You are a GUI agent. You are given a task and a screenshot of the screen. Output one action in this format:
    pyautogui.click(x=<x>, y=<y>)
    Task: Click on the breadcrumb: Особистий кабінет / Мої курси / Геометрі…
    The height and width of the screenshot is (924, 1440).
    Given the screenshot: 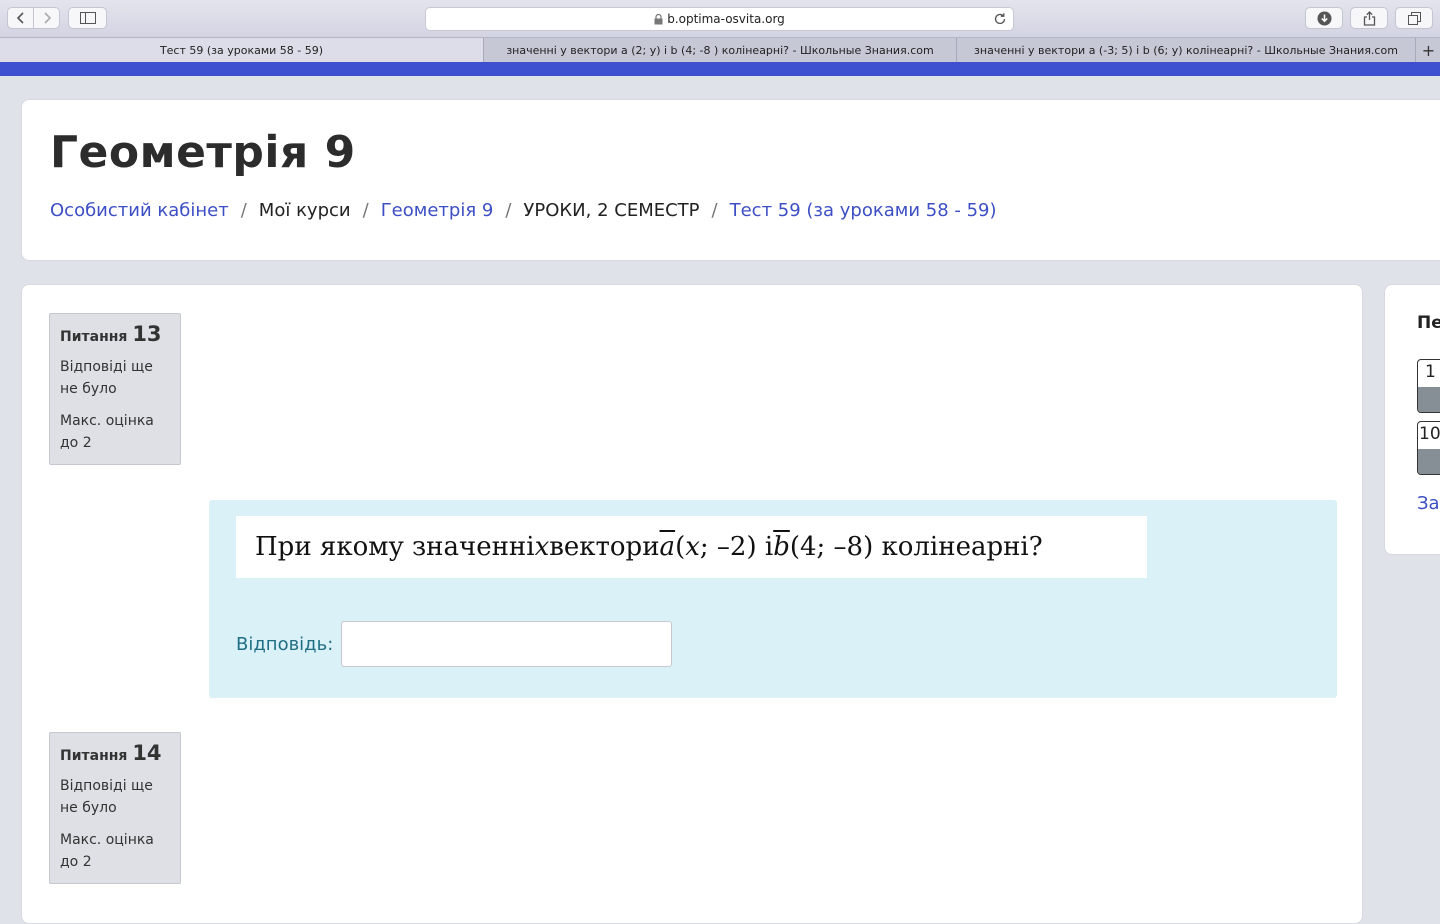 What is the action you would take?
    pyautogui.click(x=523, y=210)
    